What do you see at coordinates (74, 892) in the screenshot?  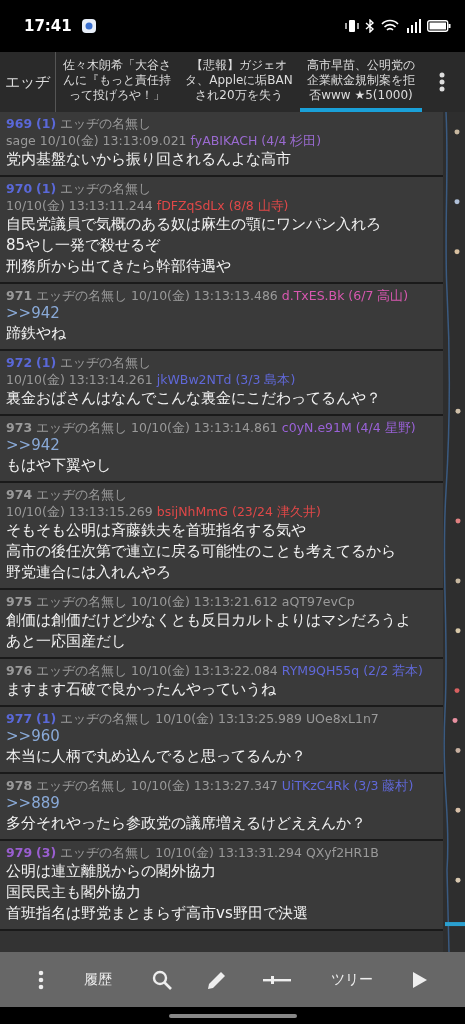 I see `post-line: 国民民主も閣外協力` at bounding box center [74, 892].